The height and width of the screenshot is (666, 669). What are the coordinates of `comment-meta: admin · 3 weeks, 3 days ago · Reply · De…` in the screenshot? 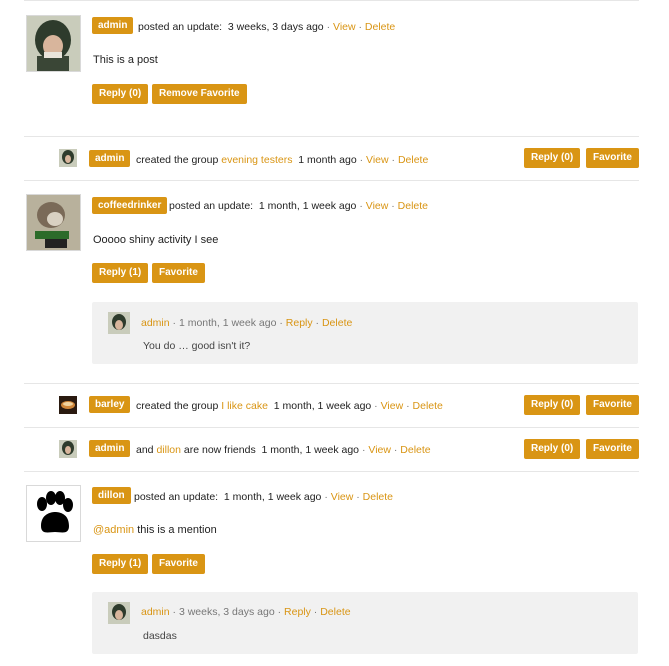 It's located at (246, 612).